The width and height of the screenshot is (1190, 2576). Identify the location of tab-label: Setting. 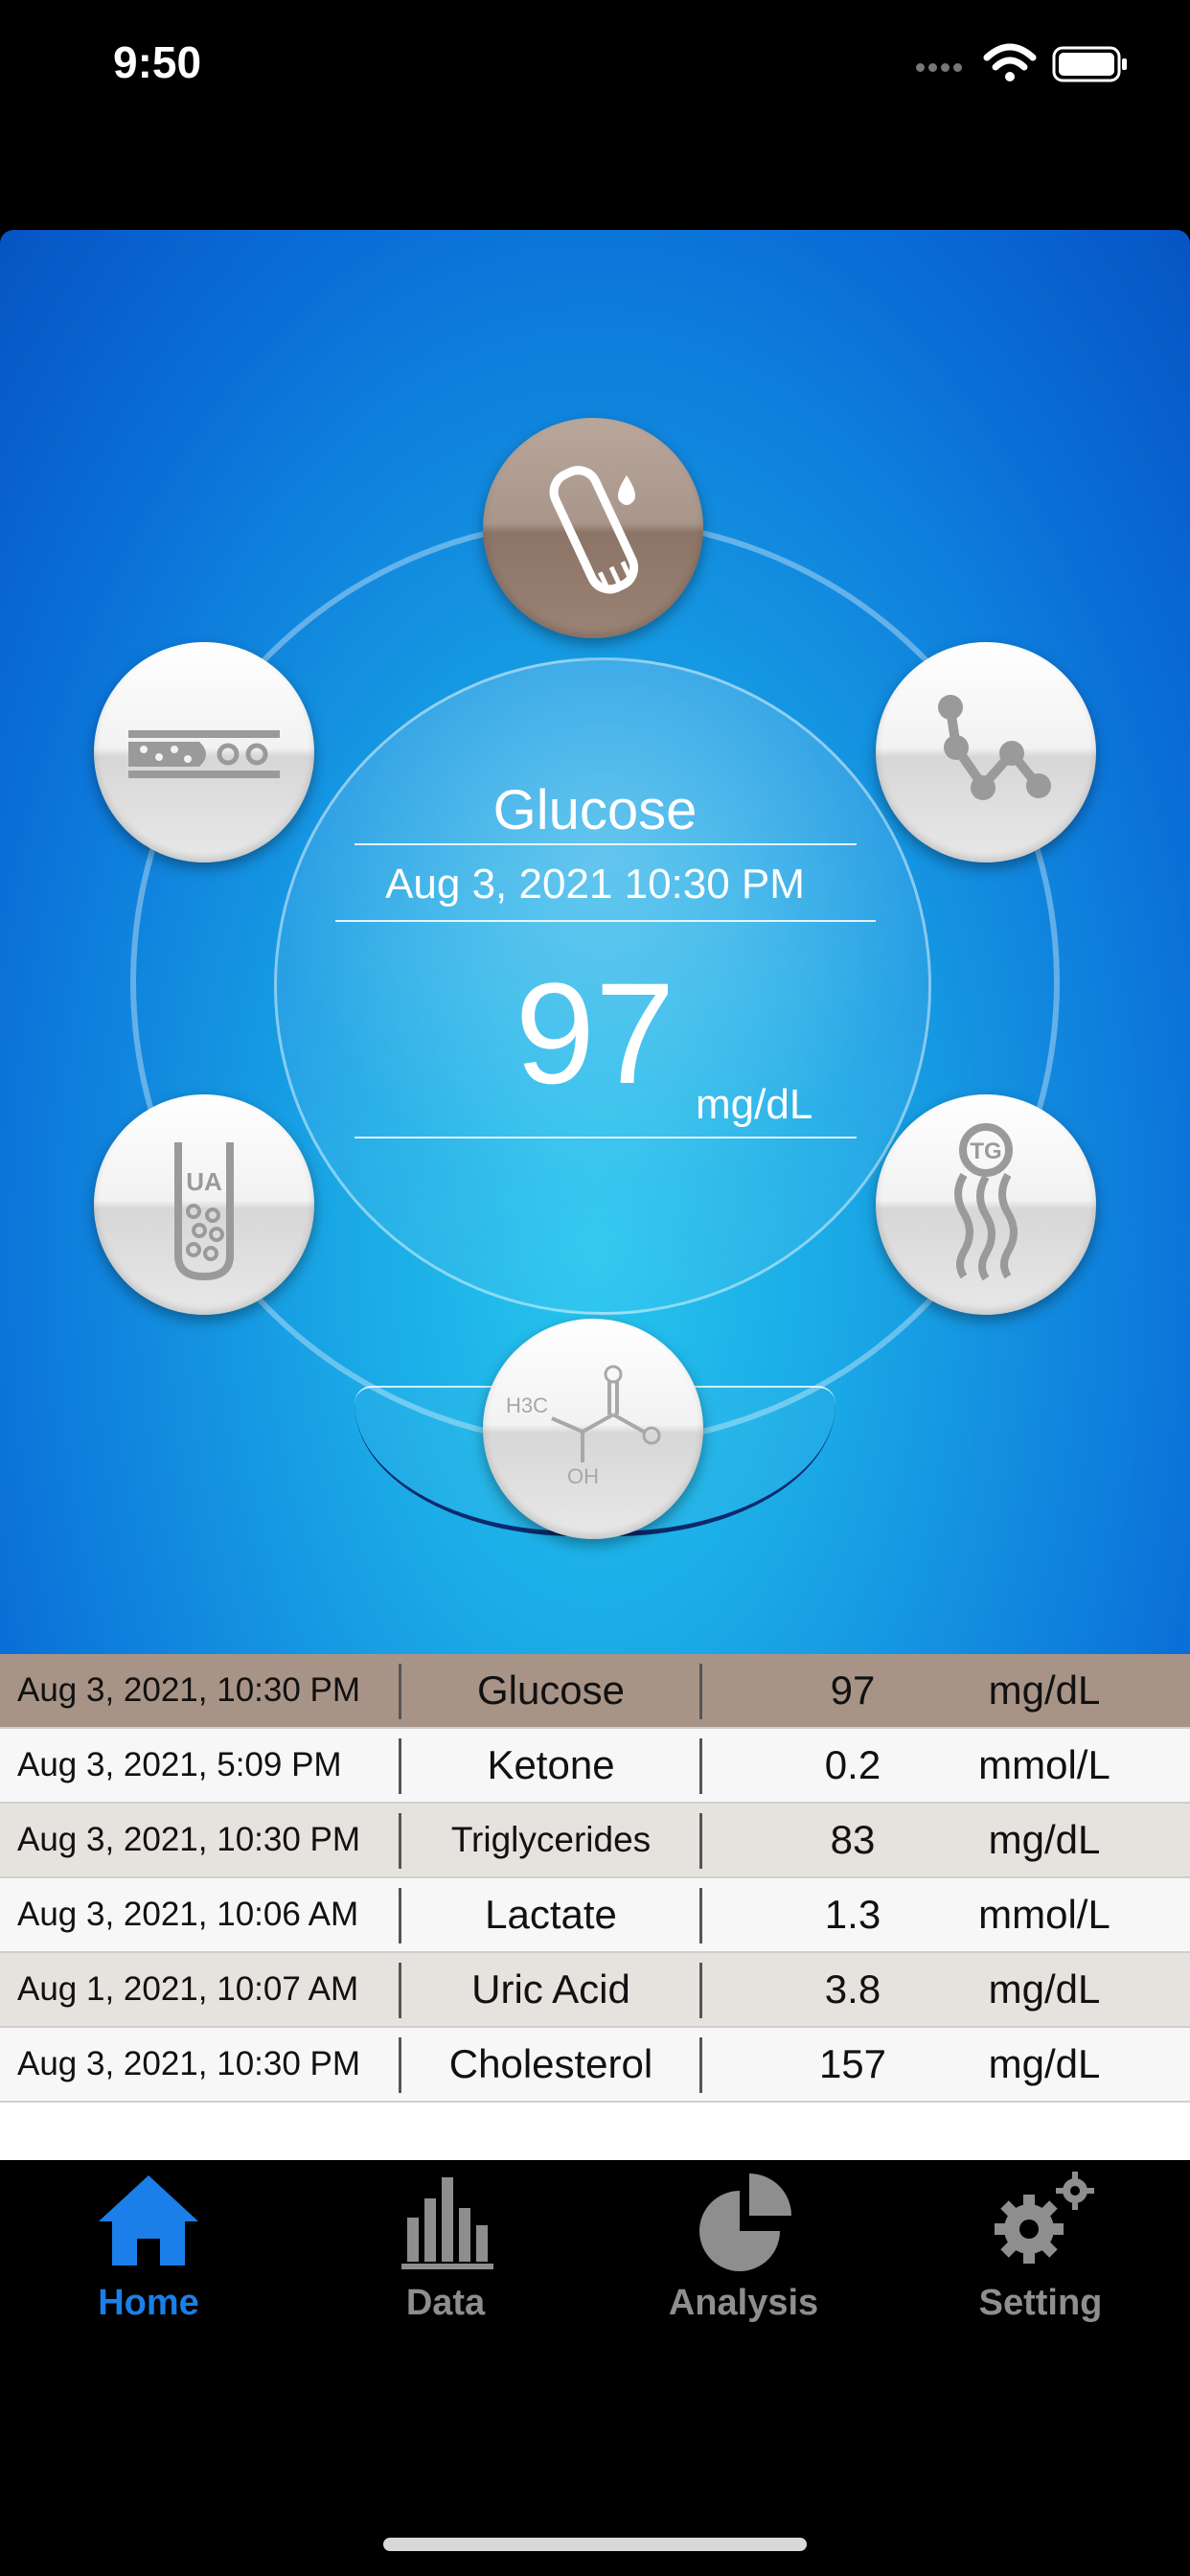
(1040, 2303).